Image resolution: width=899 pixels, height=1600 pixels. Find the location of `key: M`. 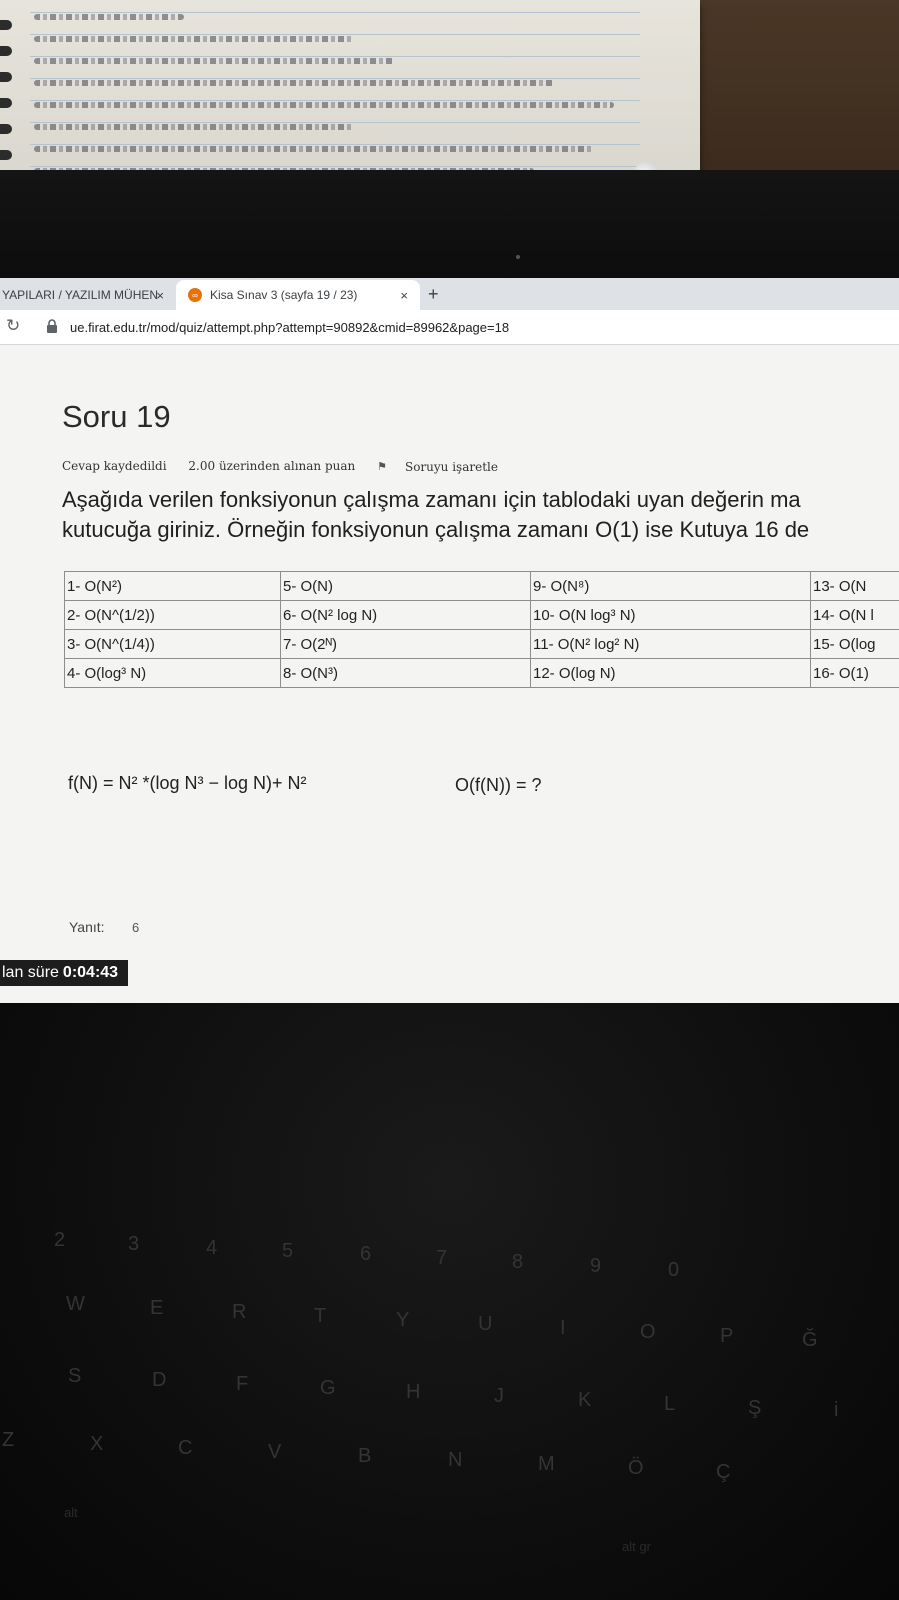

key: M is located at coordinates (546, 1464).